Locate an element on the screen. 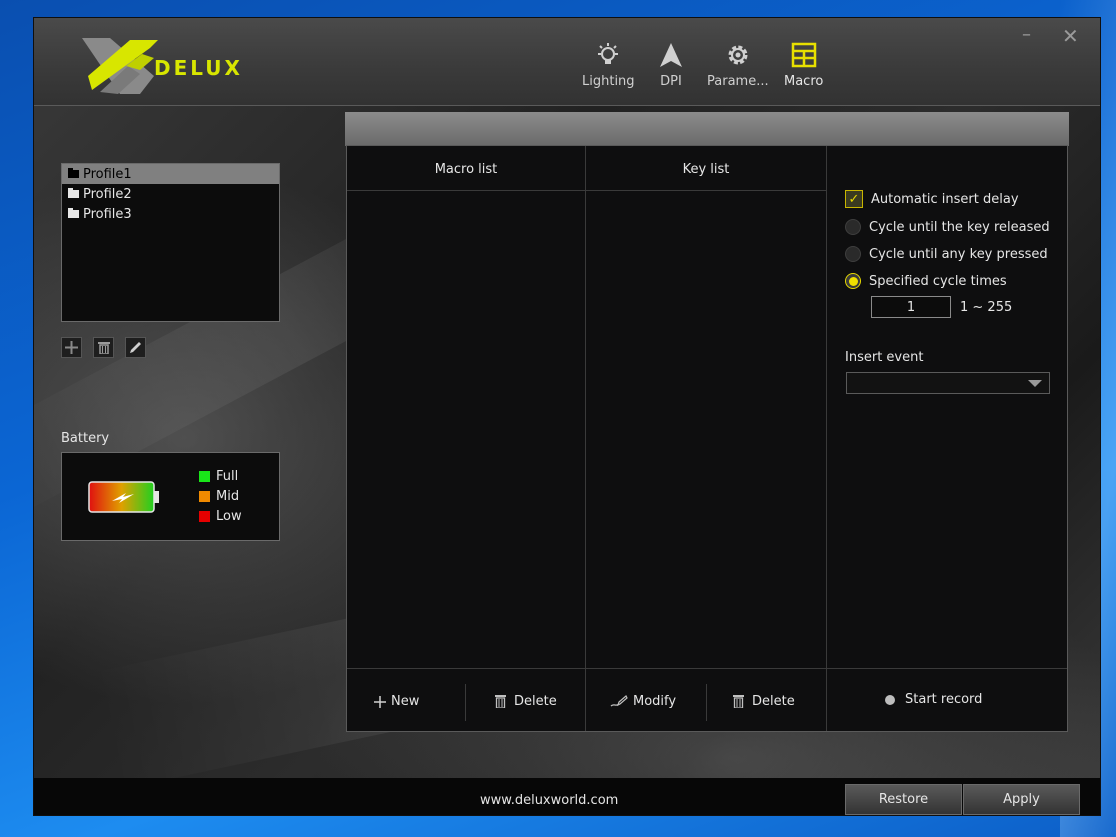 The width and height of the screenshot is (1116, 837). pencil-icon is located at coordinates (135, 347).